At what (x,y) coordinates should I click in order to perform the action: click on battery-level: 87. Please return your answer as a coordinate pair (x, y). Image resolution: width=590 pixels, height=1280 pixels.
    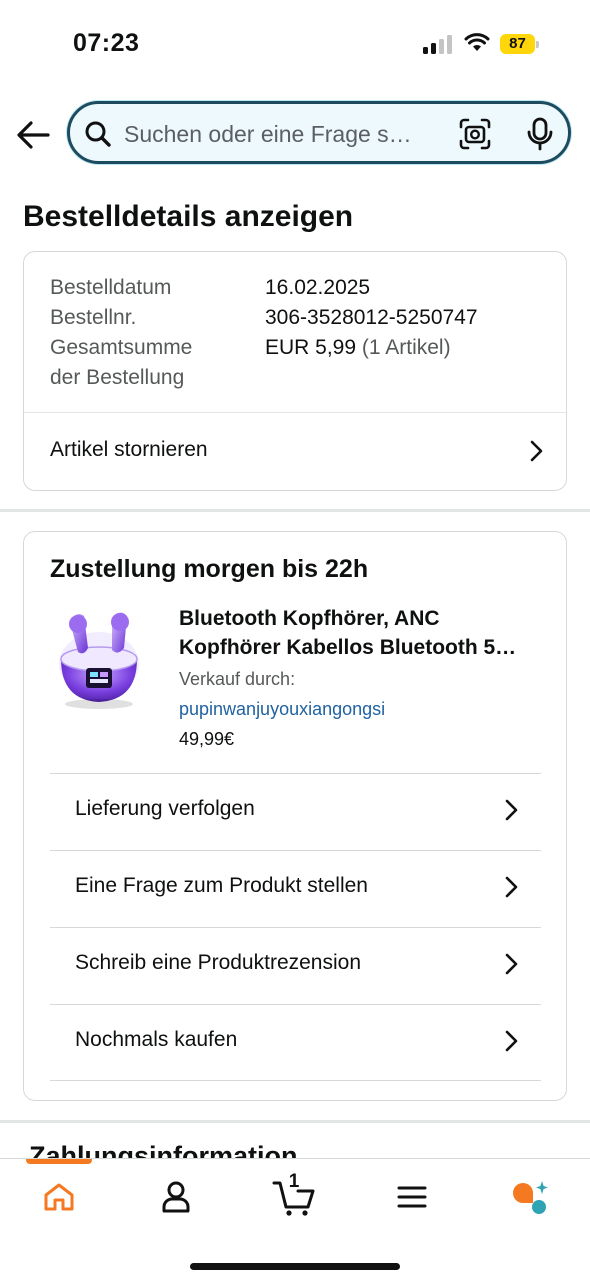
    Looking at the image, I should click on (517, 44).